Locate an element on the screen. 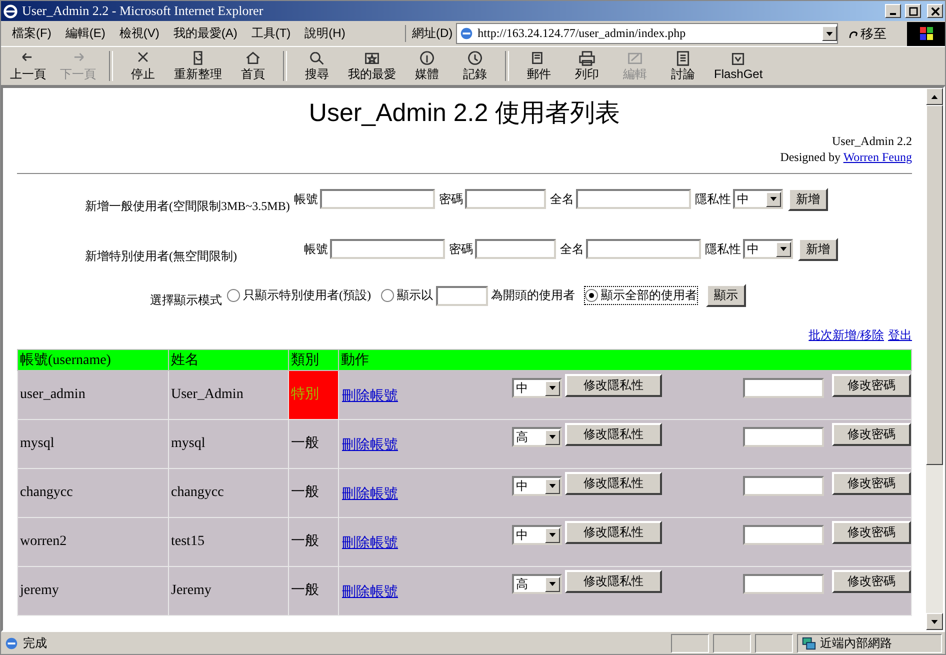 The image size is (946, 655). toolbar-button: FlashGet is located at coordinates (738, 66).